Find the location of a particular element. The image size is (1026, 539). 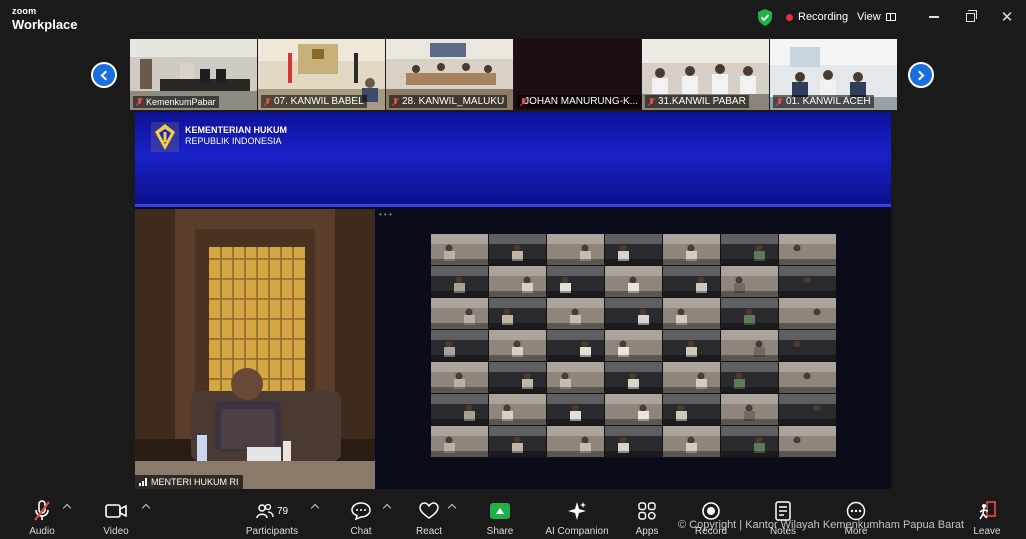

participant-tile: 28. KANWIL_MALUKU is located at coordinates (449, 74).